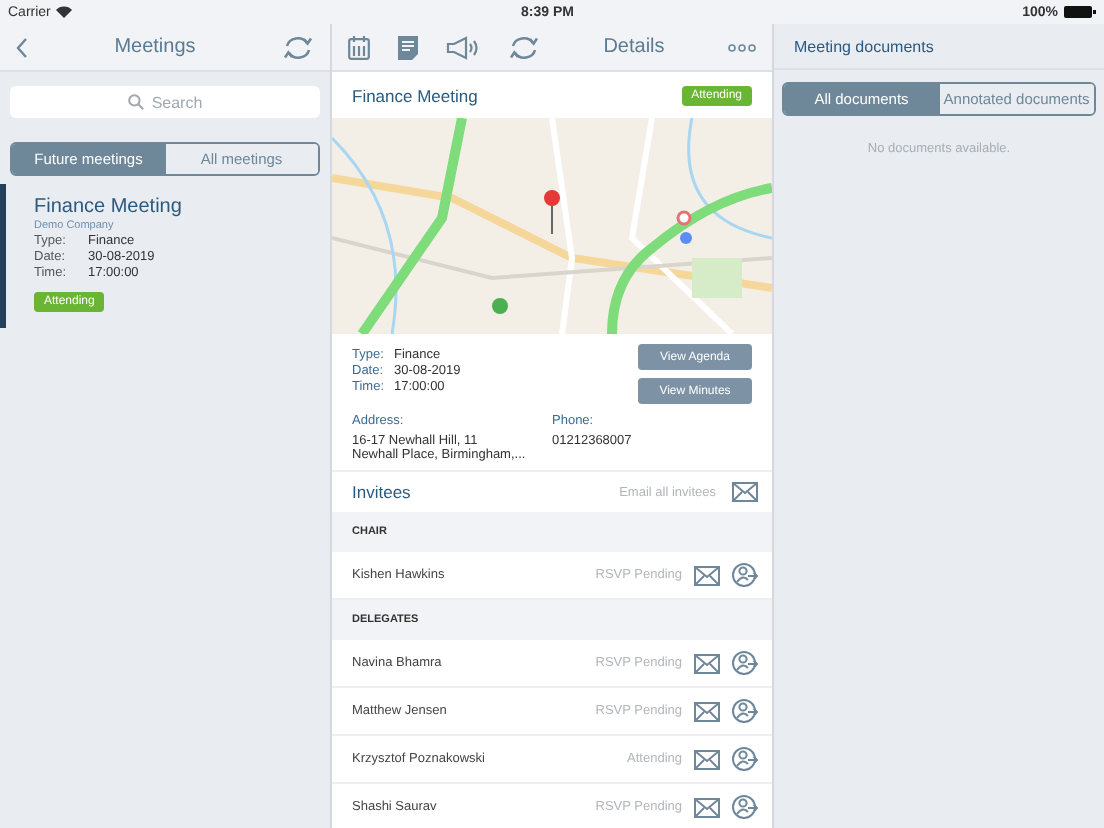  What do you see at coordinates (634, 47) in the screenshot?
I see `nav-title: Details` at bounding box center [634, 47].